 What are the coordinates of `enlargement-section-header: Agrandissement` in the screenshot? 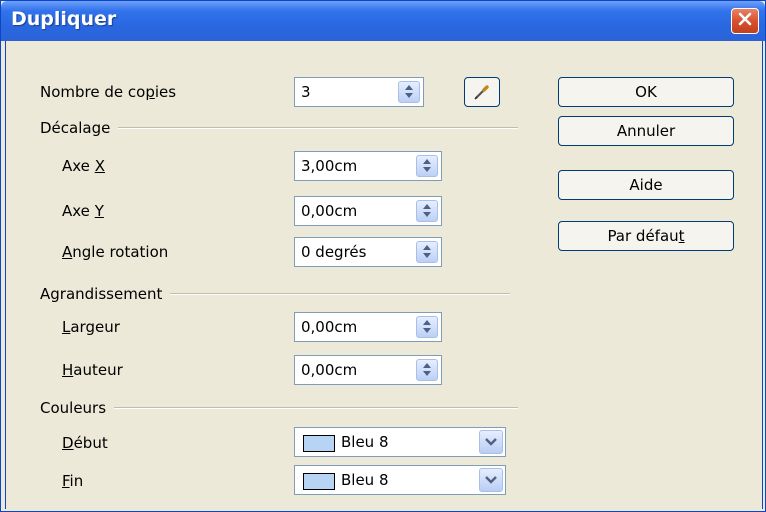 It's located at (275, 294).